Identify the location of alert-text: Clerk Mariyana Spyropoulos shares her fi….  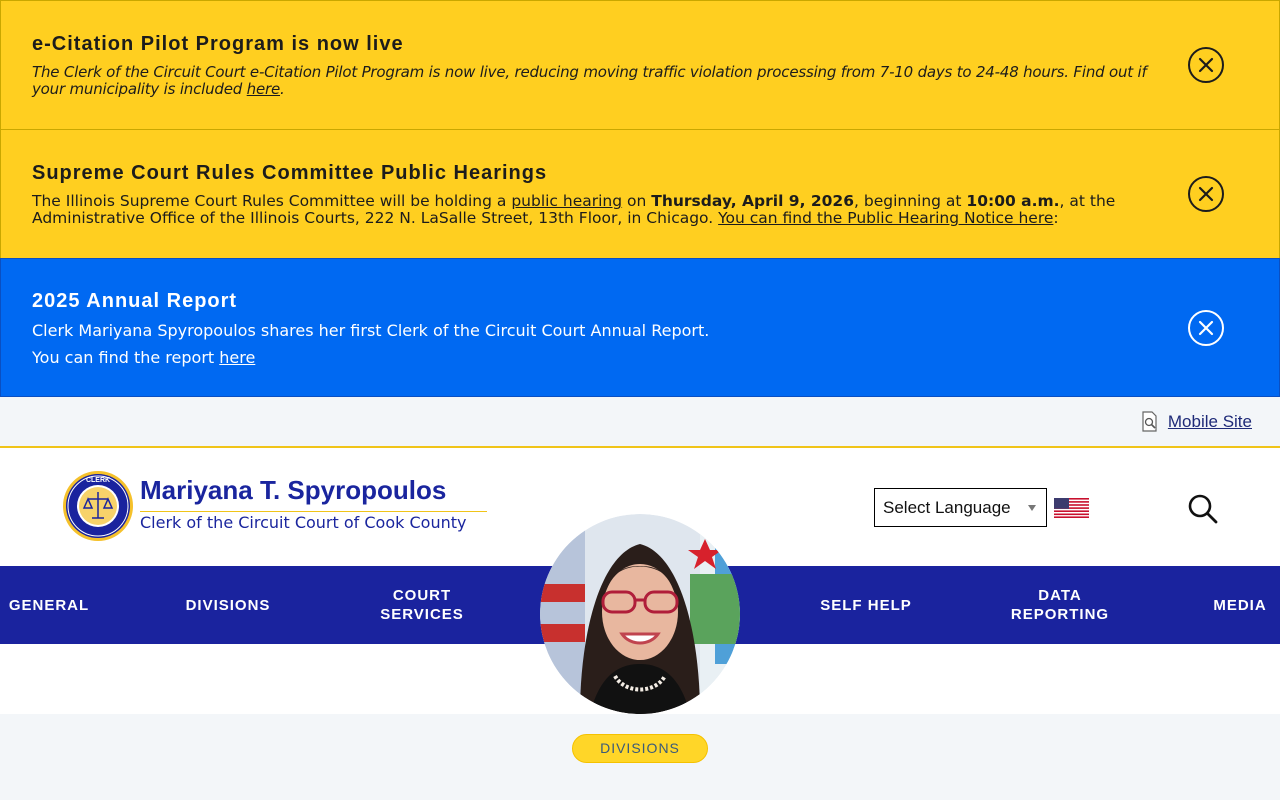
(371, 330).